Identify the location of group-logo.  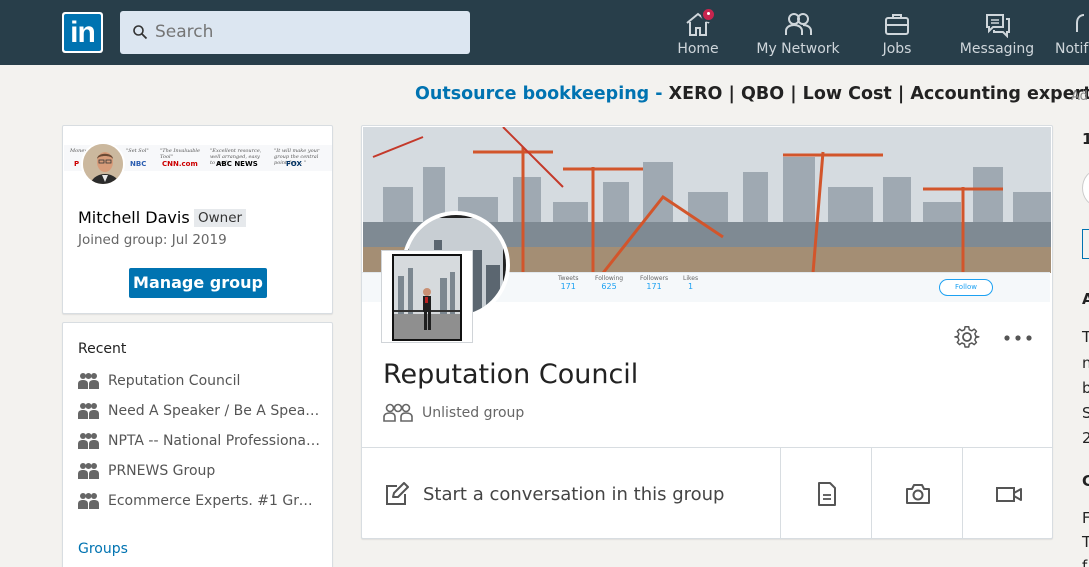
(427, 296).